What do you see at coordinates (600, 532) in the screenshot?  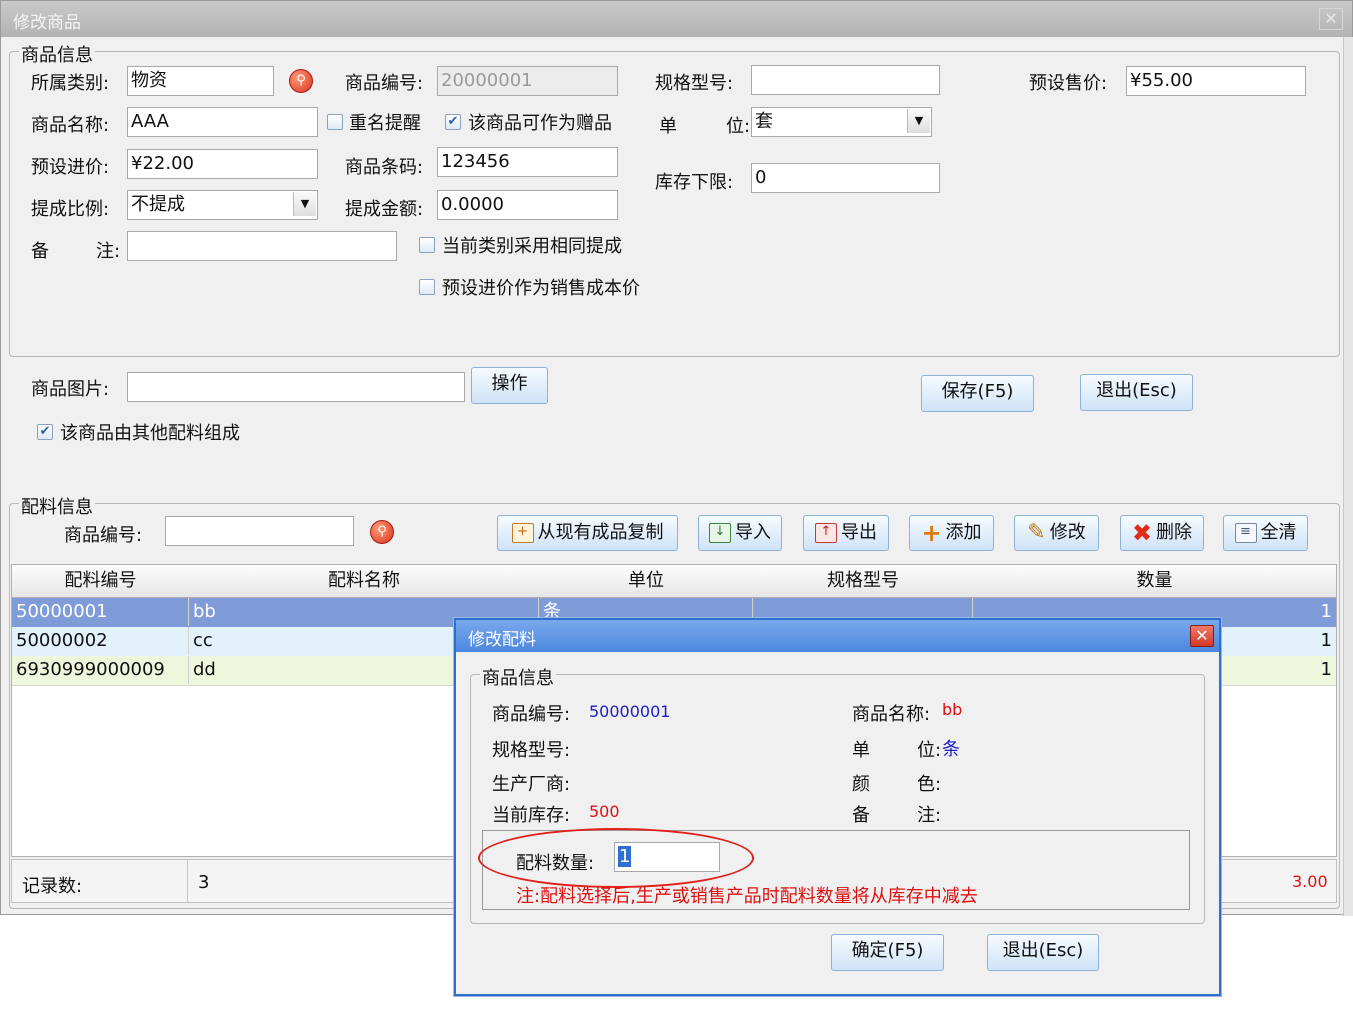 I see `copy-from-product-label: 从现有成品复制` at bounding box center [600, 532].